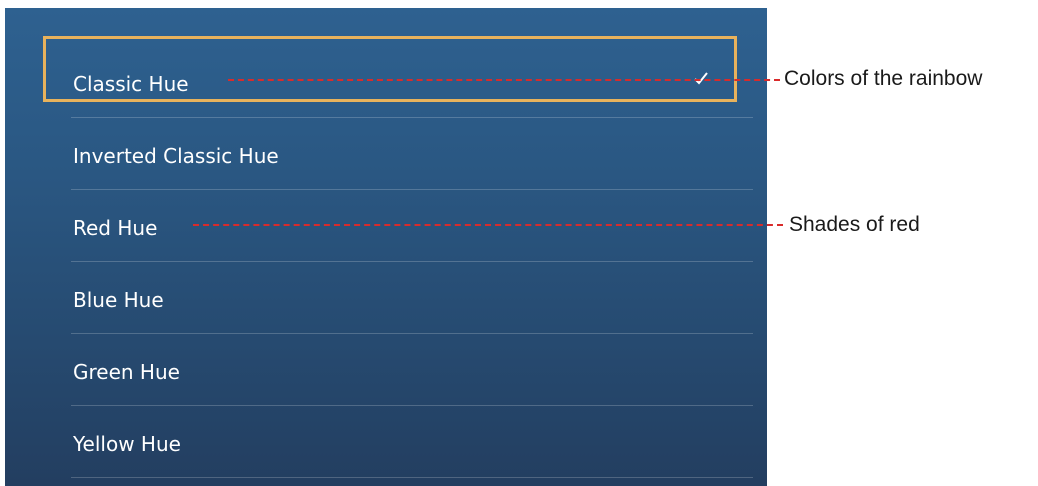 This screenshot has height=486, width=1038. Describe the element at coordinates (412, 370) in the screenshot. I see `menu-item-green-hue: Green Hue` at that location.